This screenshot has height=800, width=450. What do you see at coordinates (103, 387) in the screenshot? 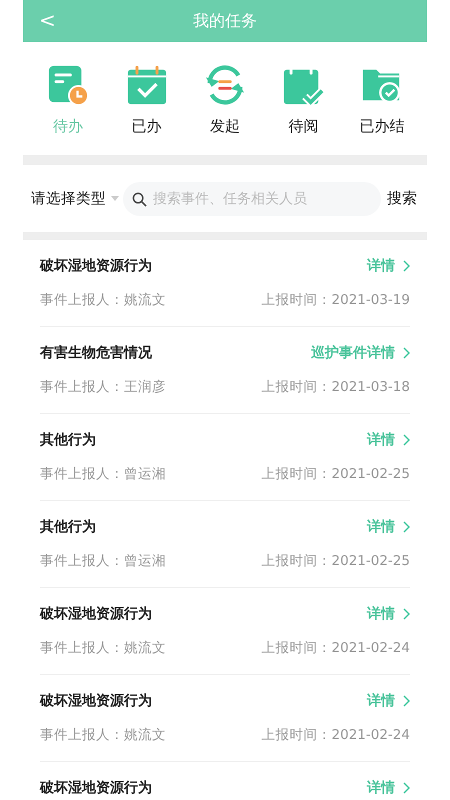
I see `reporter-text: 事件上报人：王润彦` at bounding box center [103, 387].